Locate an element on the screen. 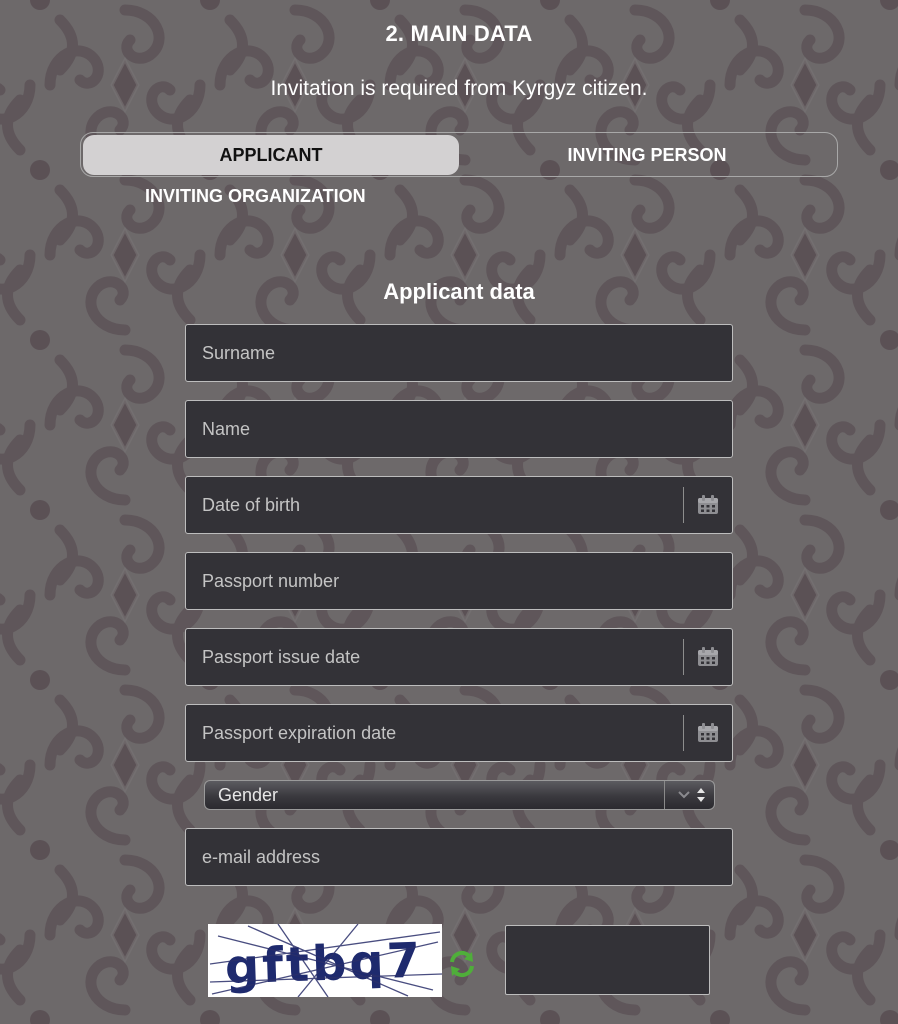 This screenshot has width=898, height=1024. email-input is located at coordinates (459, 857).